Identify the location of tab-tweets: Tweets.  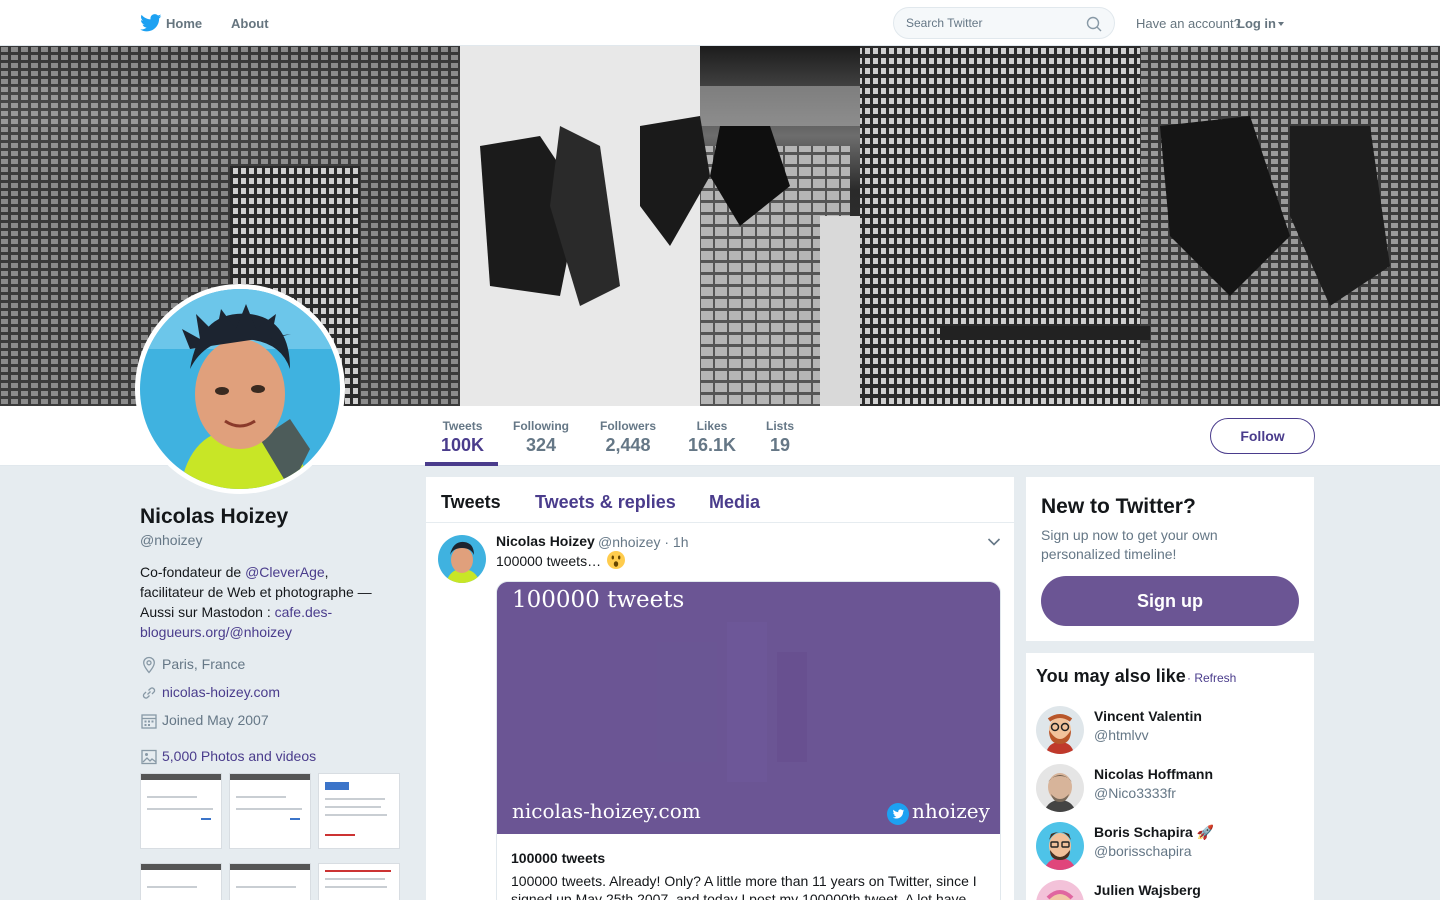
(471, 502).